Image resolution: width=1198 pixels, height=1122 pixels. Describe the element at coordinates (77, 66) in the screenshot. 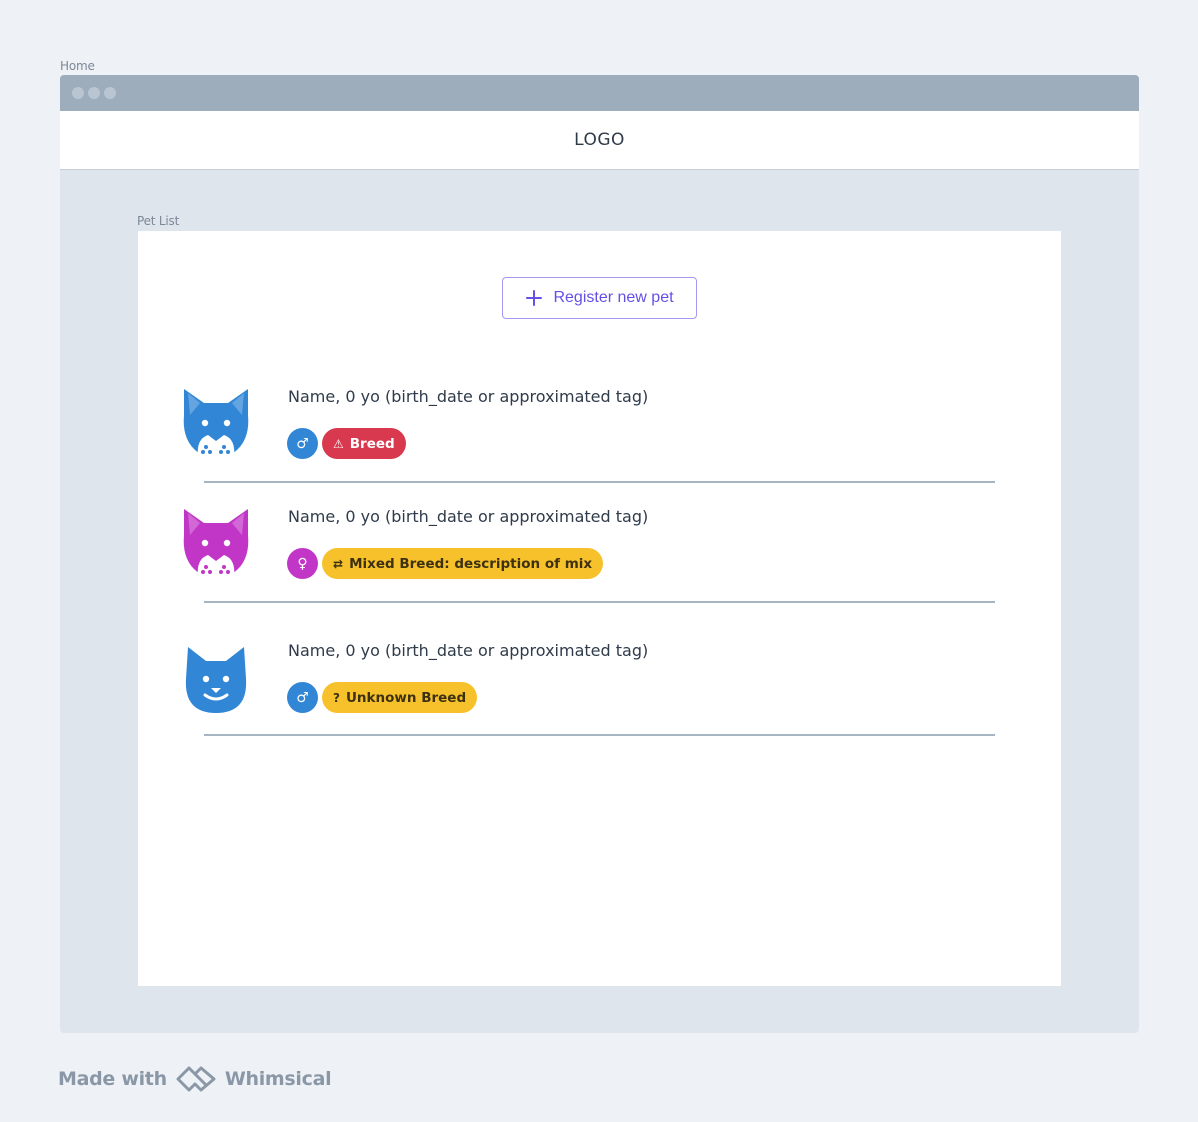

I see `home-frame-label: Home` at that location.